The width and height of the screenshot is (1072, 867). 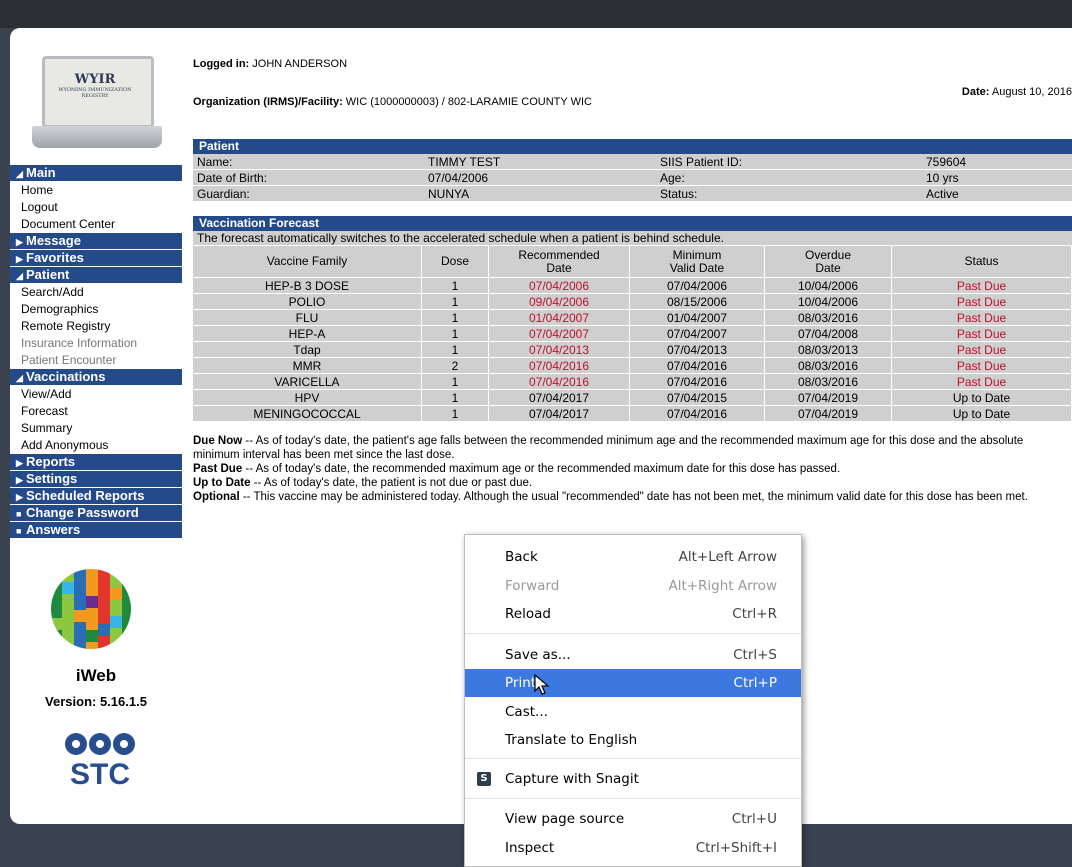 I want to click on nav-section-message: ▶ Message, so click(x=96, y=241).